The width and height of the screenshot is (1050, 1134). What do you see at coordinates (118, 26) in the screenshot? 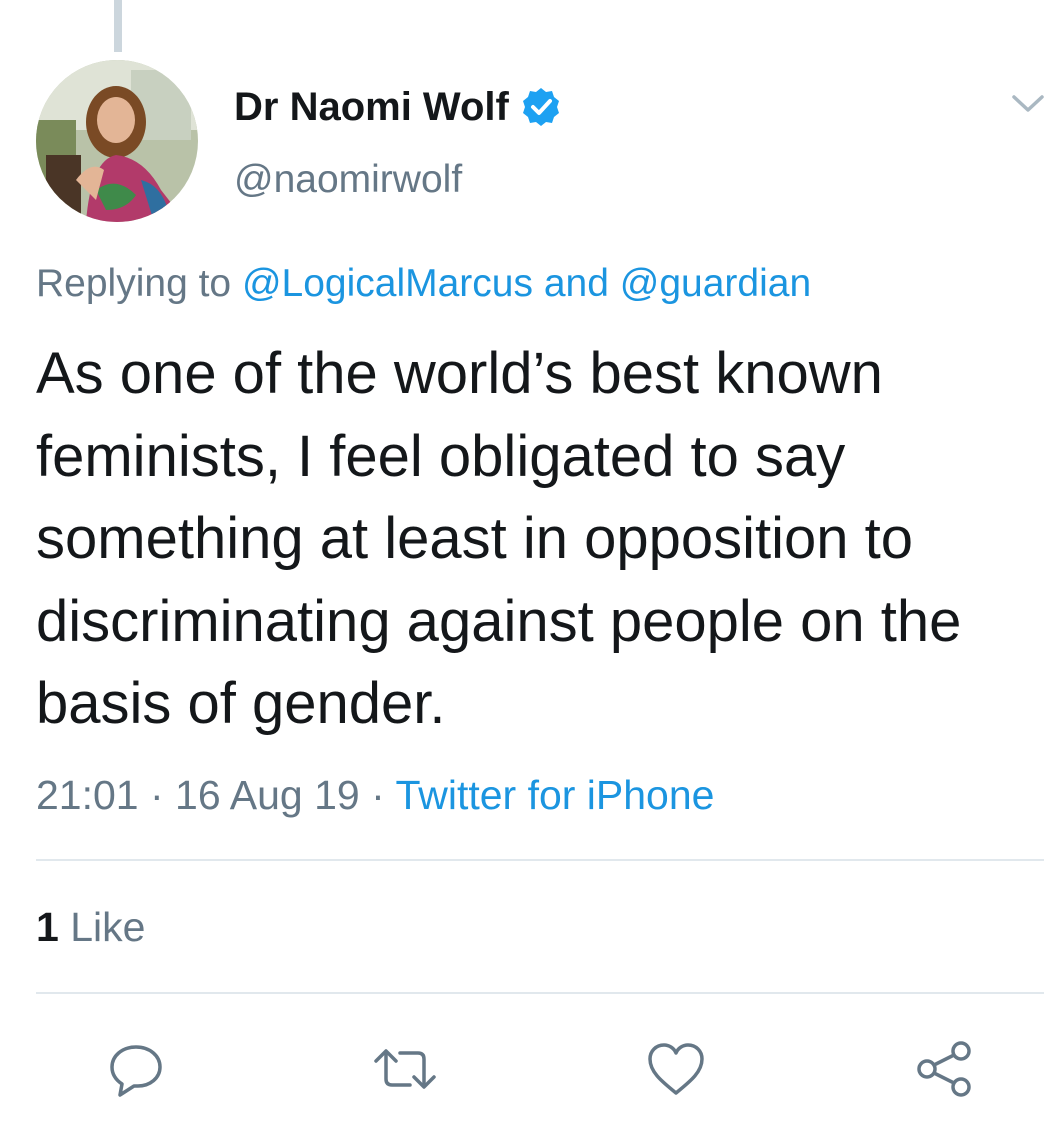
I see `thread-connector-line` at bounding box center [118, 26].